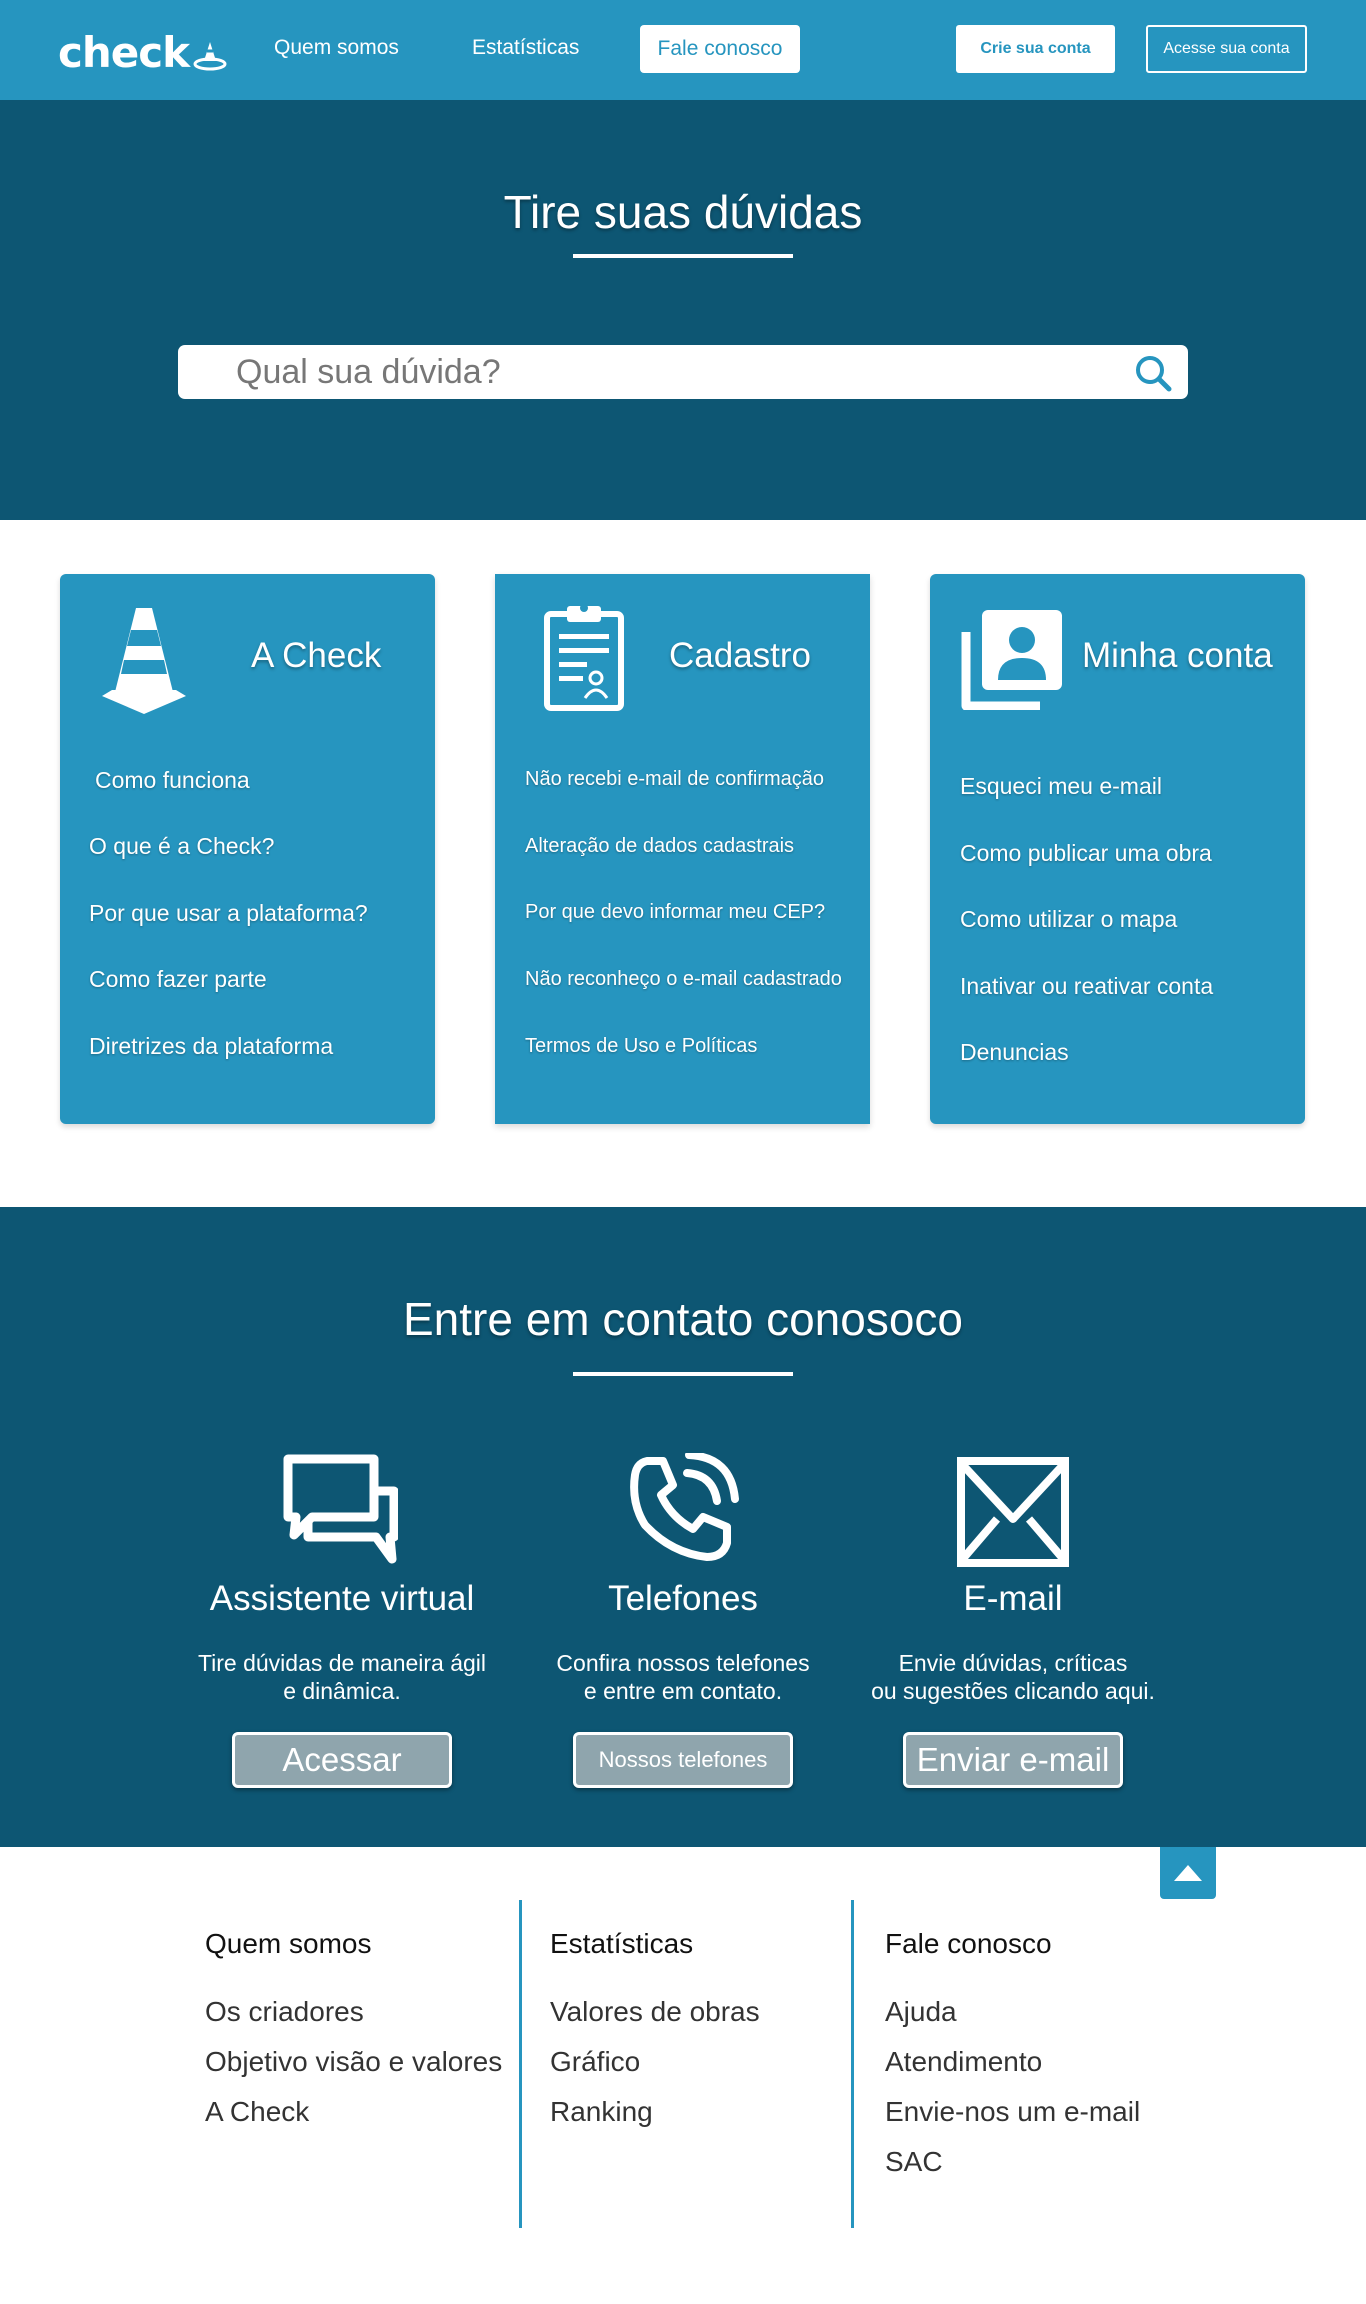 Image resolution: width=1366 pixels, height=2304 pixels. I want to click on chat-bubbles-icon, so click(340, 1509).